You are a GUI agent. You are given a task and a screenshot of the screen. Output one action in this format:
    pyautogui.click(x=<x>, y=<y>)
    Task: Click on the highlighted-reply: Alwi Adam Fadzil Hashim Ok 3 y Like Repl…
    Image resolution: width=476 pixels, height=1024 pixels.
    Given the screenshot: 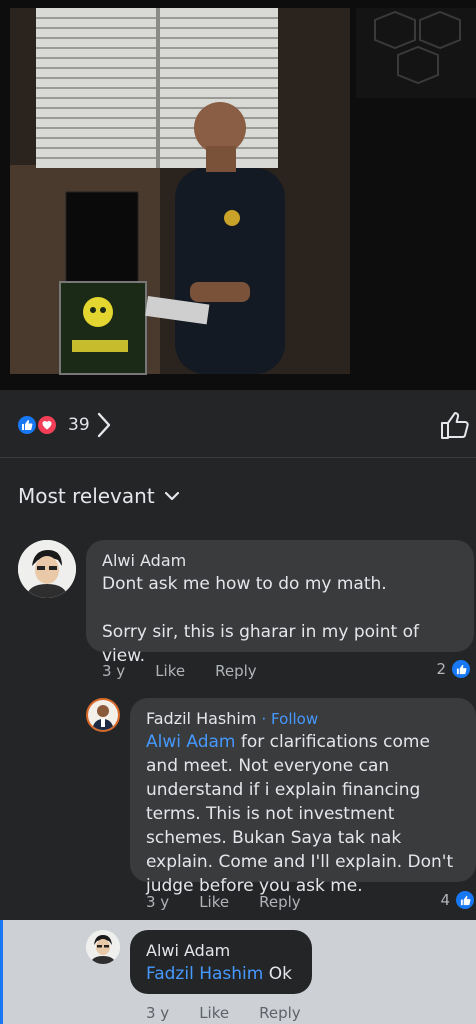 What is the action you would take?
    pyautogui.click(x=238, y=972)
    